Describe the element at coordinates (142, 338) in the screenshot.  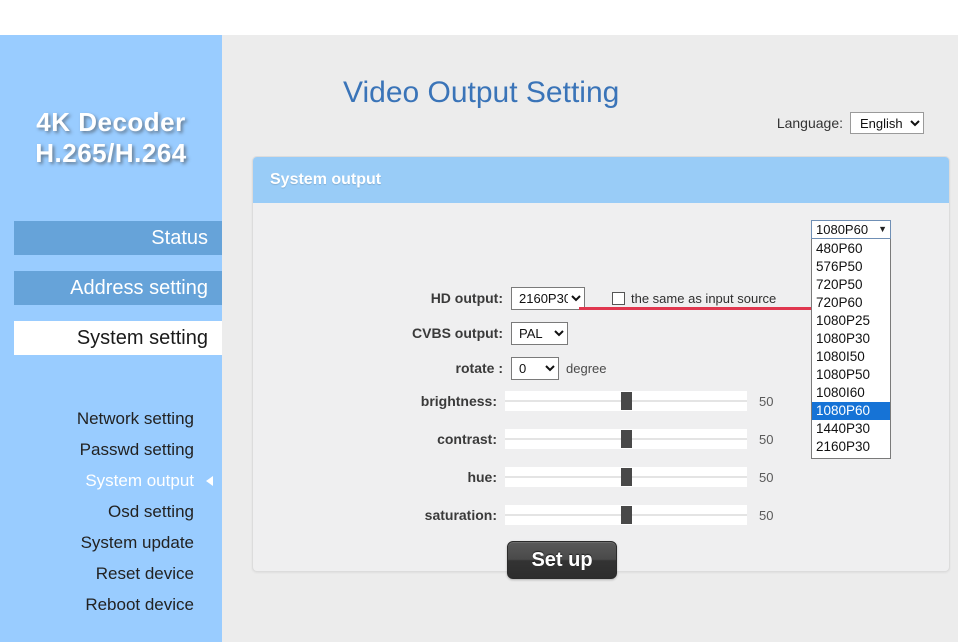
I see `sidebar-item-system-setting-label: System setting` at that location.